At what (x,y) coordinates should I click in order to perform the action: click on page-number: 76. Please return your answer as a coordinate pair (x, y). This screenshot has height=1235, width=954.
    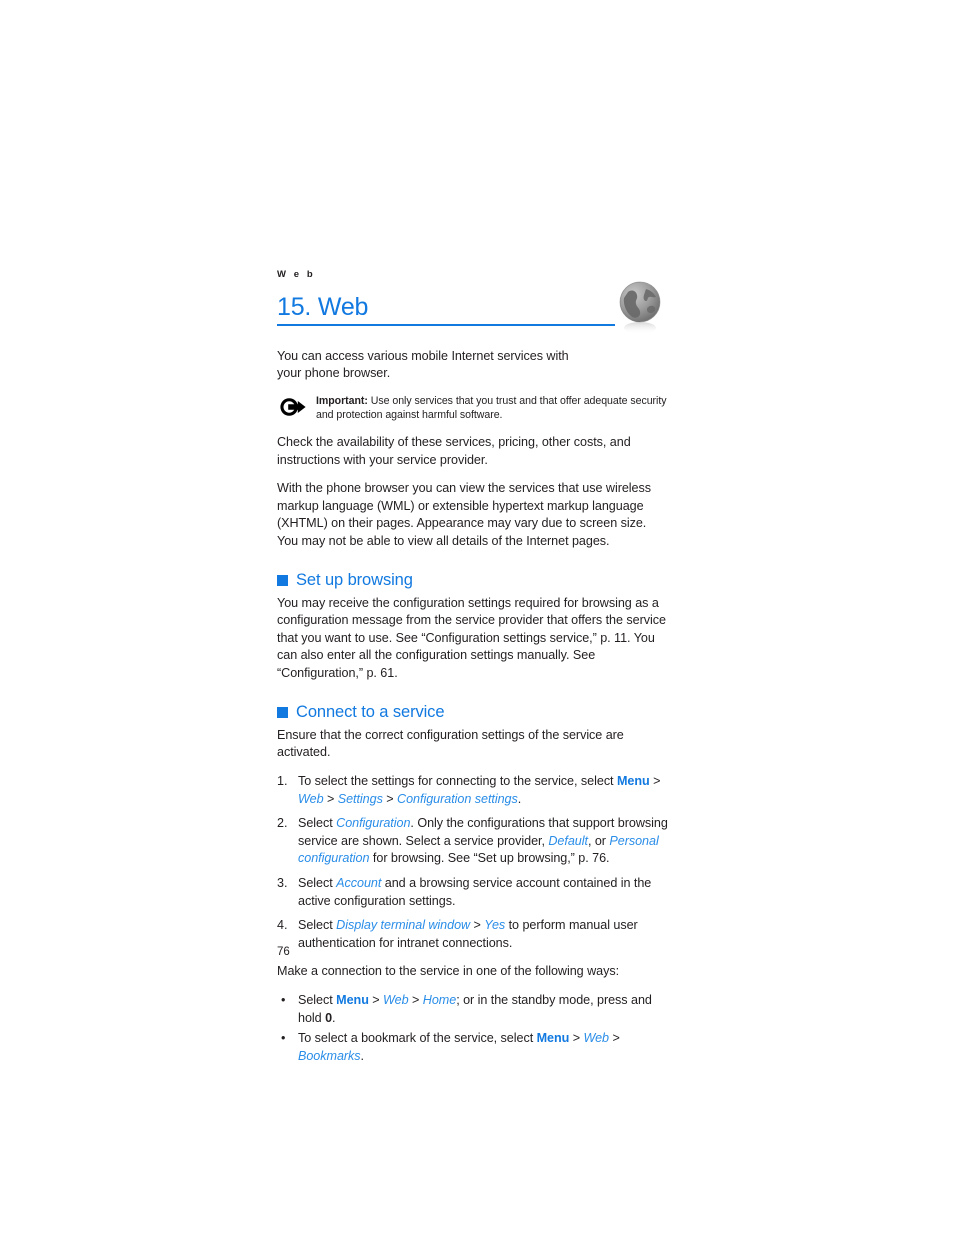
    Looking at the image, I should click on (283, 952).